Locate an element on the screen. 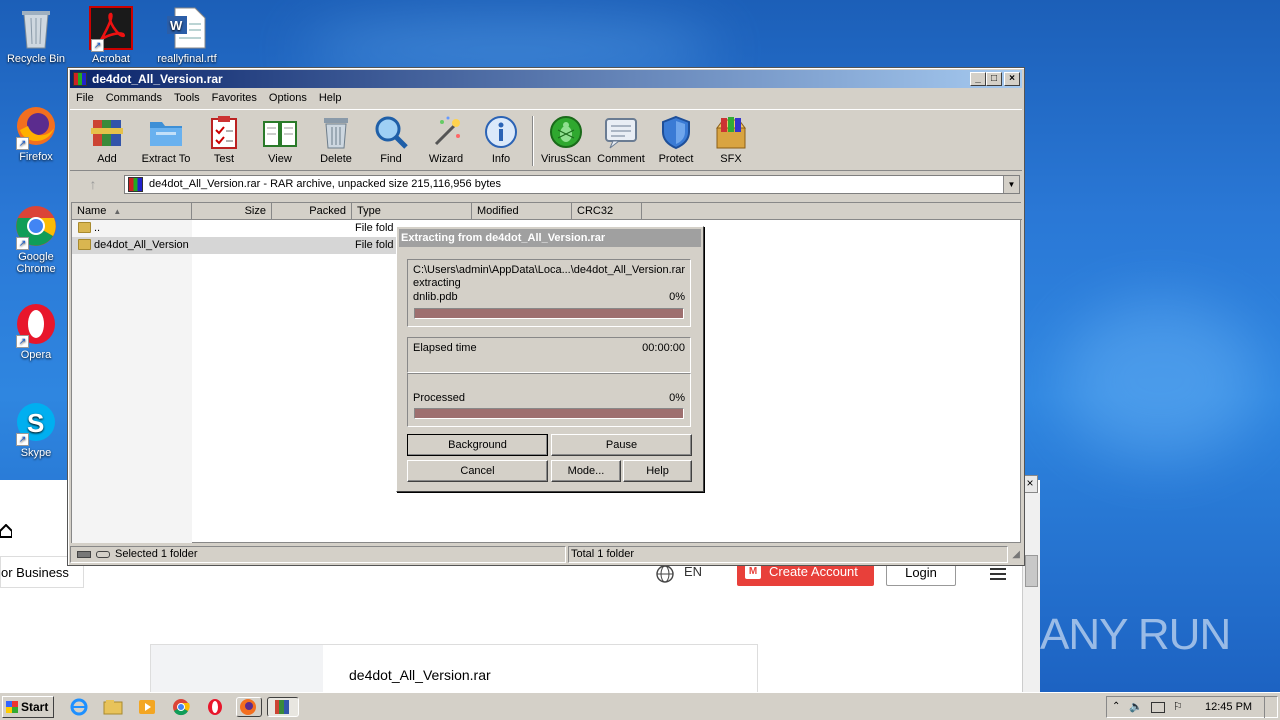 This screenshot has width=1280, height=720. tray-expand-icon: ⌃ is located at coordinates (1116, 707).